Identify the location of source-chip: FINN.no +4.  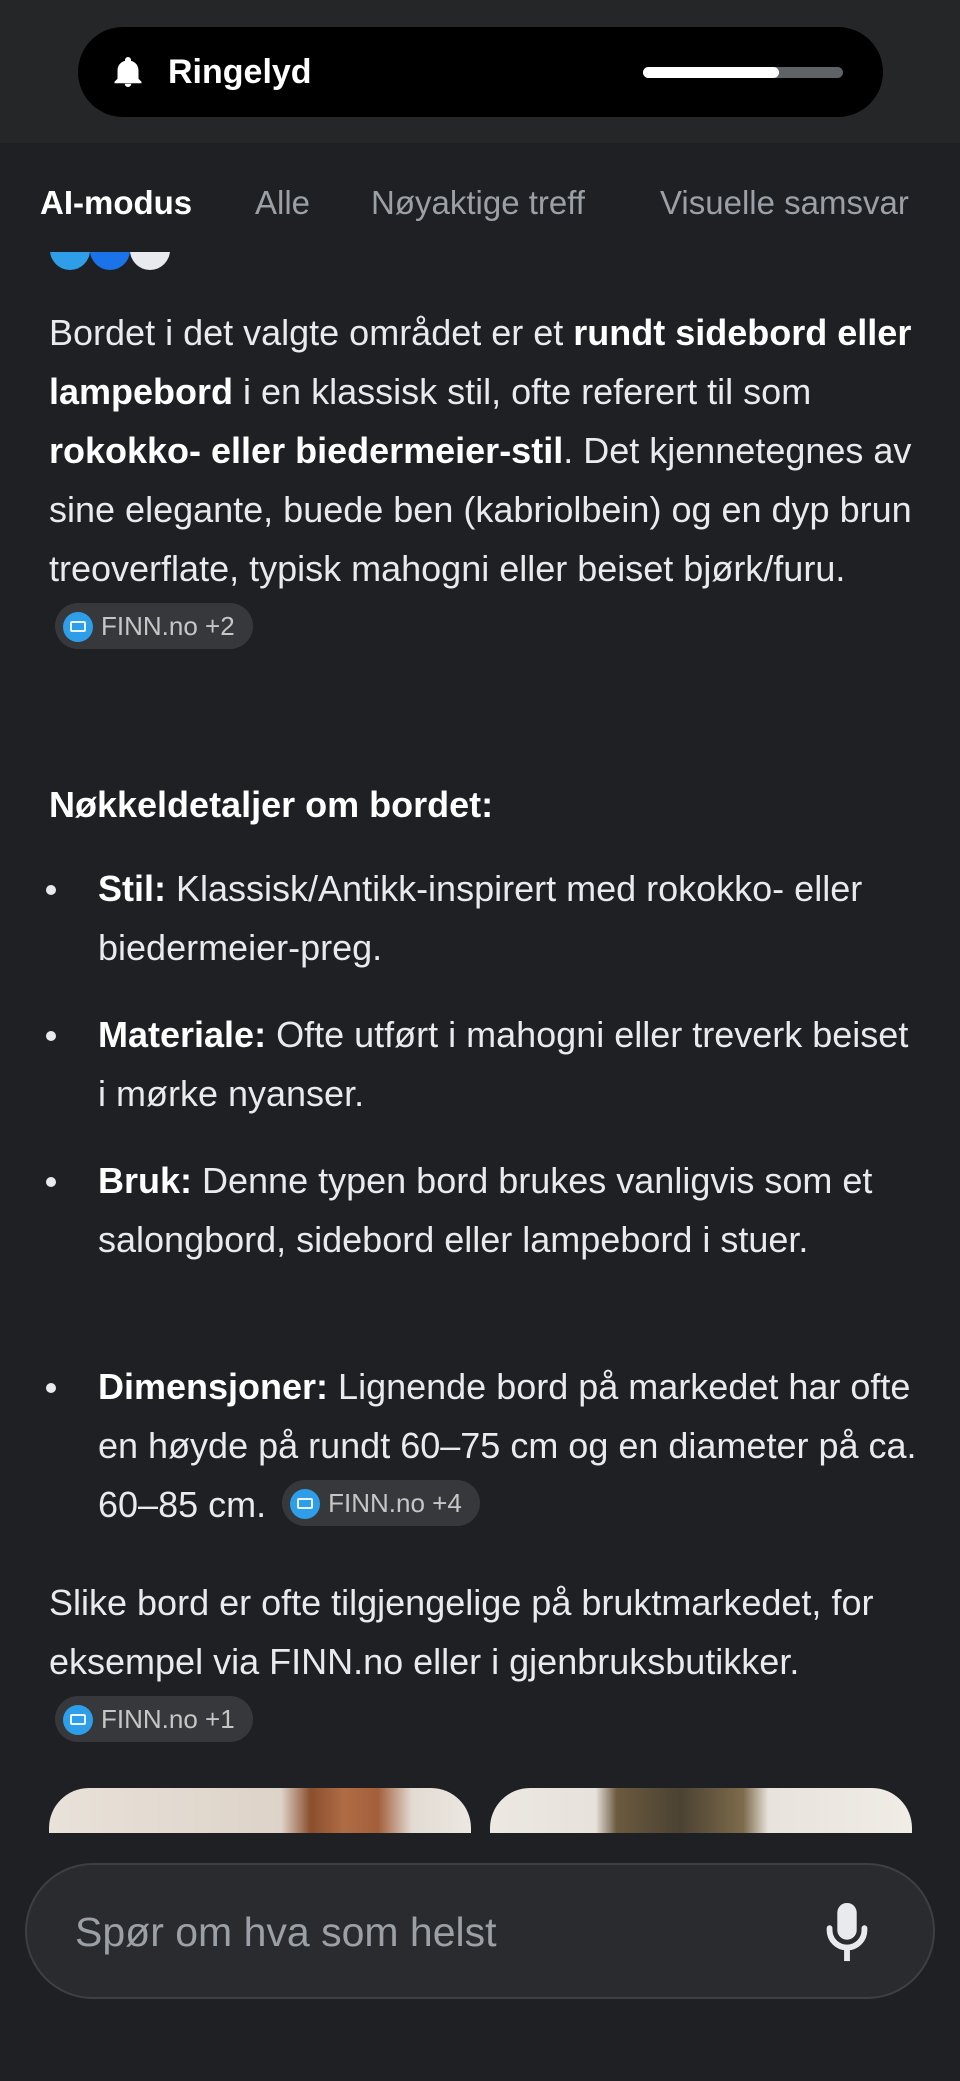
(381, 1503).